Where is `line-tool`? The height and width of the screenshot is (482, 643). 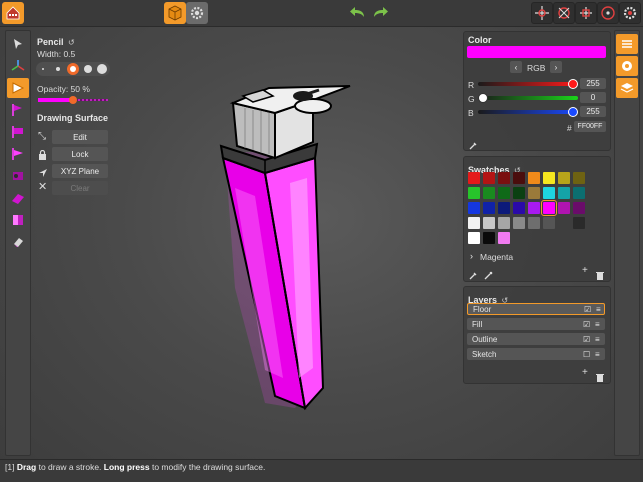 line-tool is located at coordinates (18, 110).